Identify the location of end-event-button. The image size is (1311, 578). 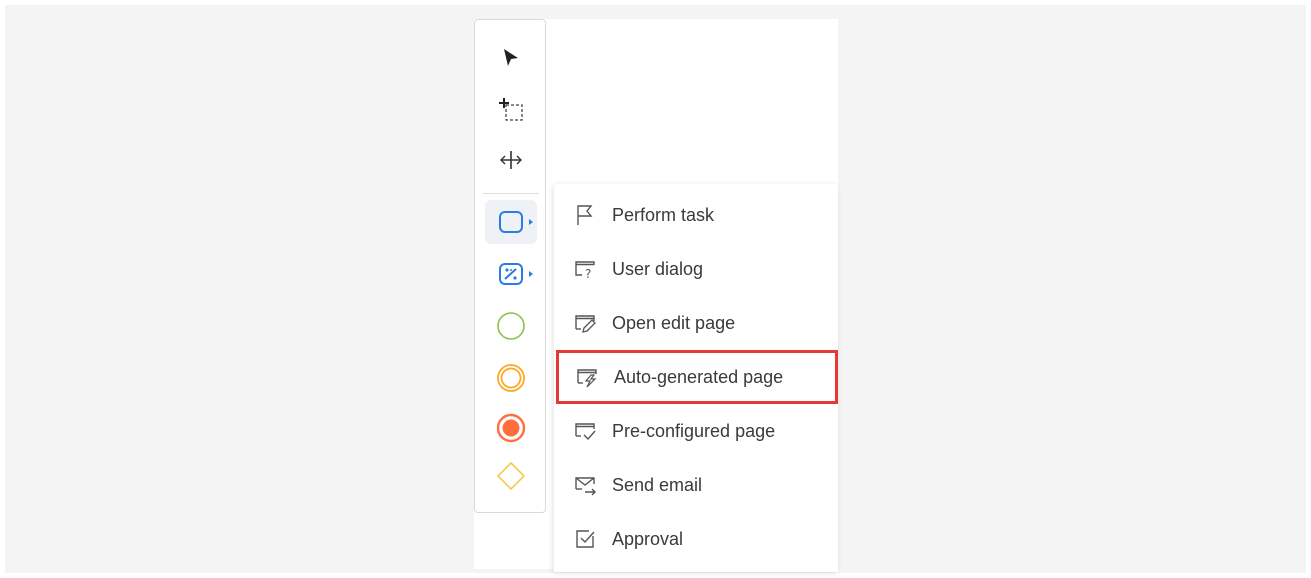
(511, 428).